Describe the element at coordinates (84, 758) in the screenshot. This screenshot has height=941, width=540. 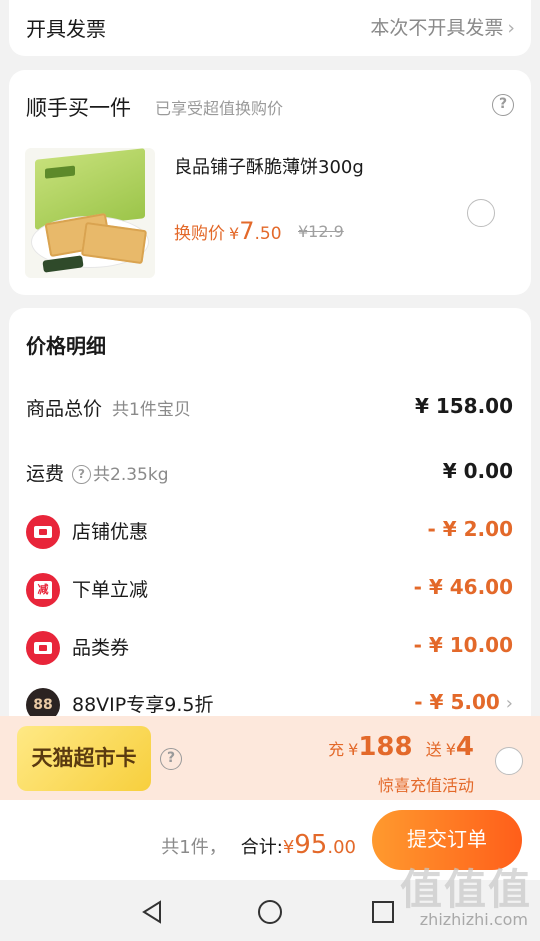
I see `tmall-card-badge: 天猫超市卡` at that location.